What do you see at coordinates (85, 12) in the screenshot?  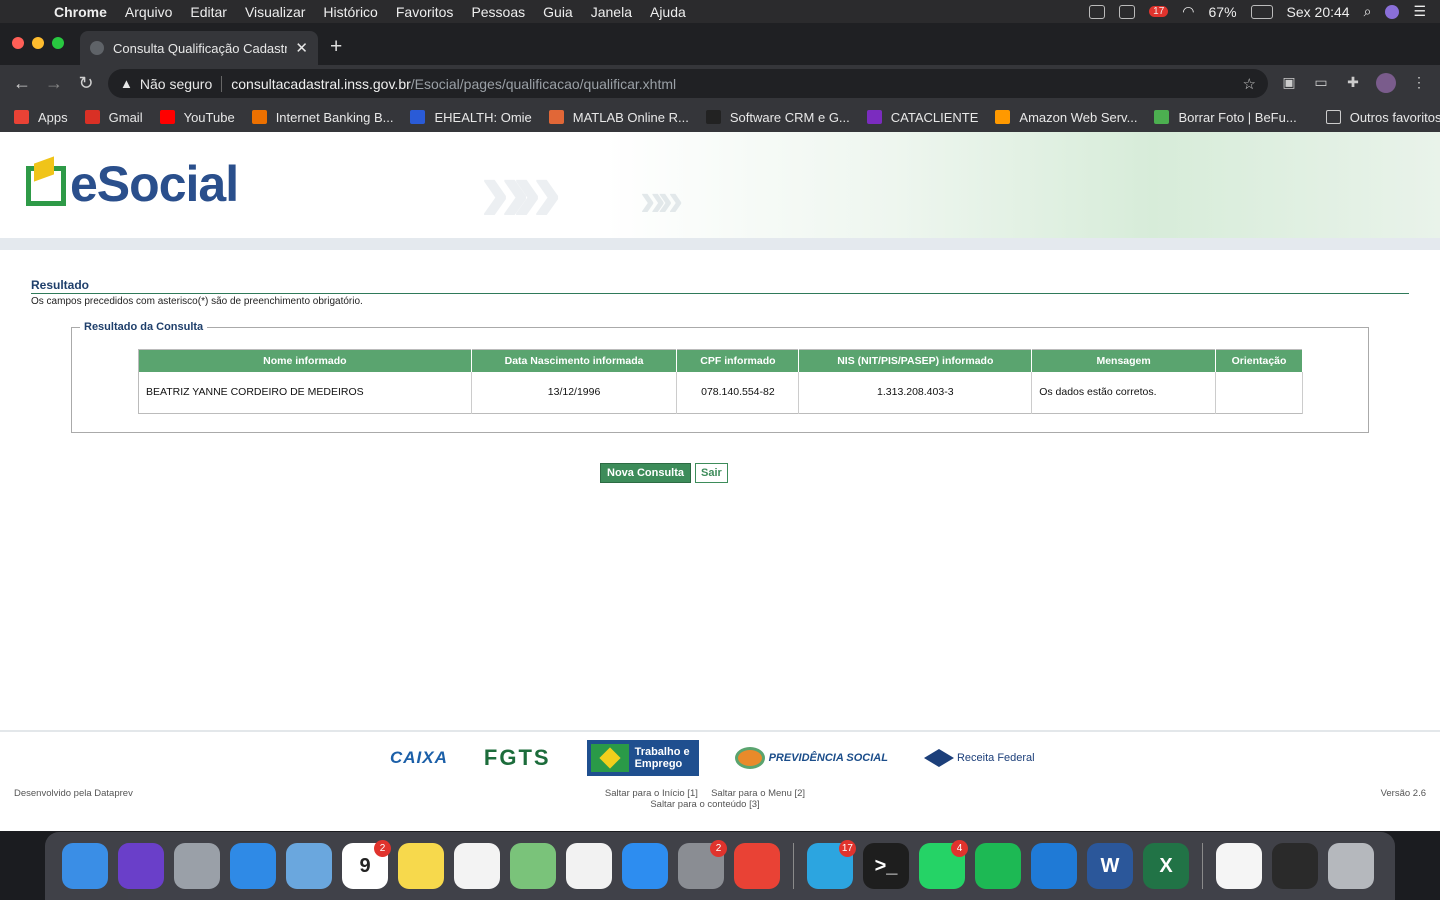 I see `menu-app-name: Chrome` at bounding box center [85, 12].